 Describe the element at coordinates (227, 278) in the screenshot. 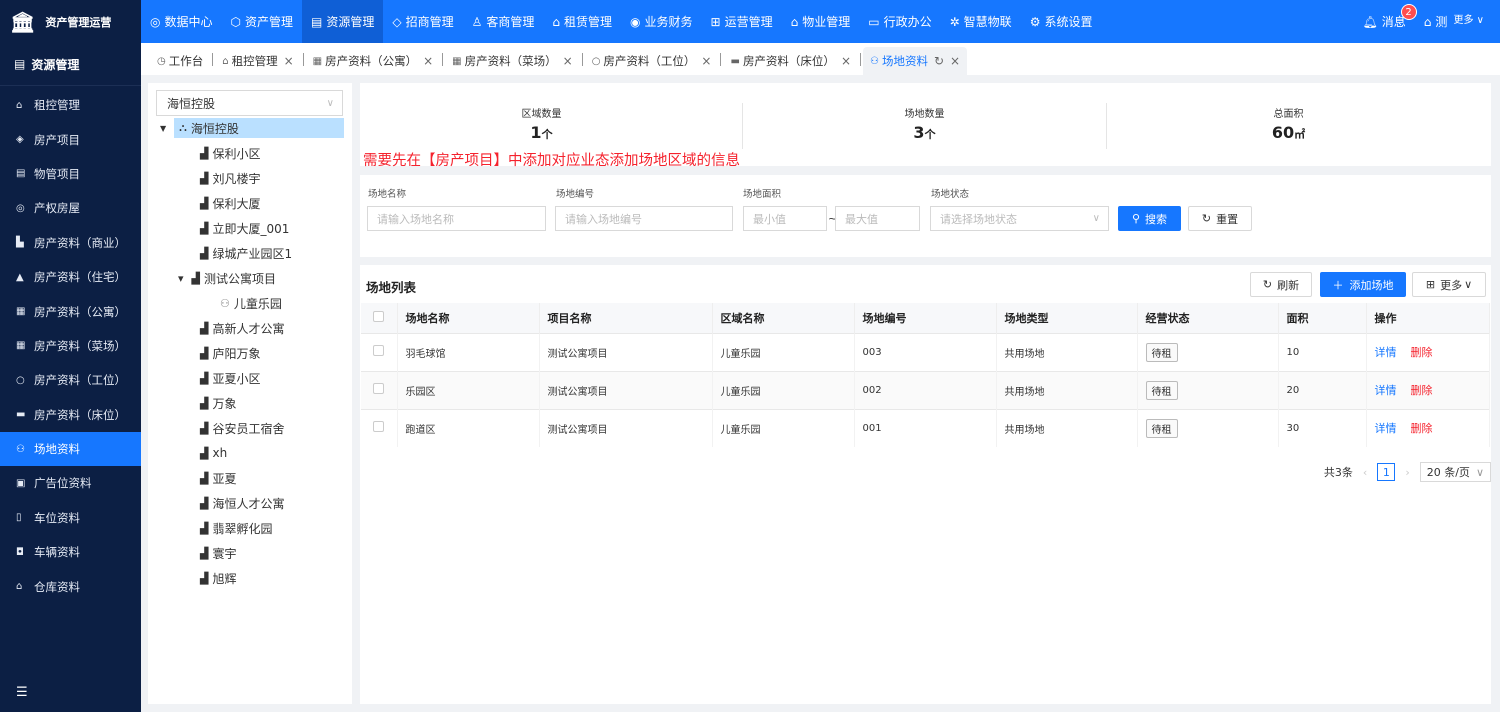

I see `tree-node: ▾ ▟ 测试公寓项目` at that location.